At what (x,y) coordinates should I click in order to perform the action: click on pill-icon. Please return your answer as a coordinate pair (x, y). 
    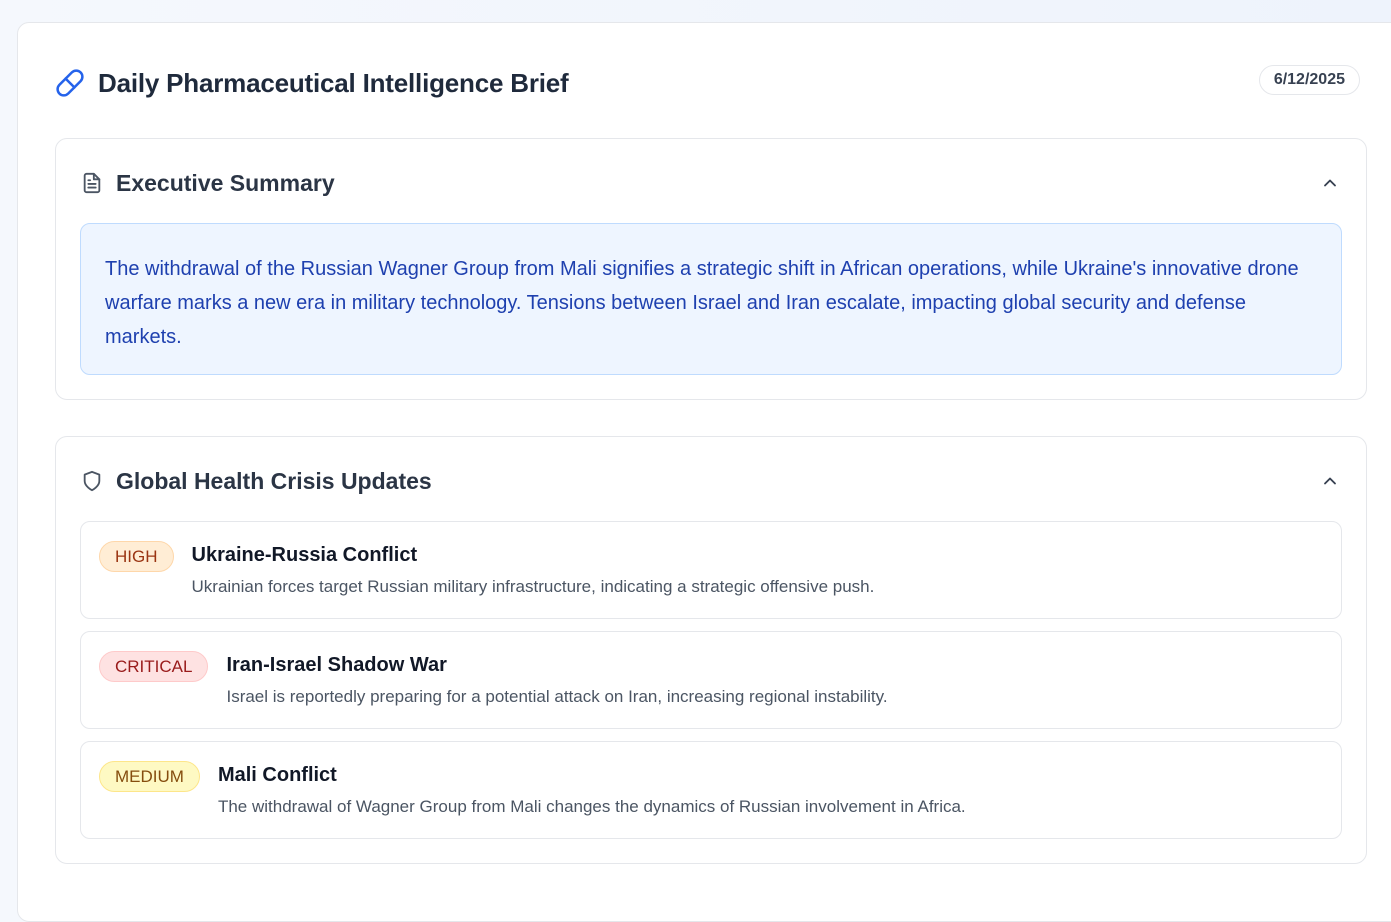
    Looking at the image, I should click on (70, 83).